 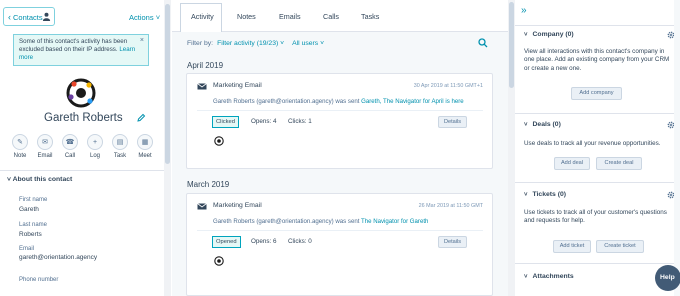 I want to click on tab-activity: Activity, so click(x=202, y=16).